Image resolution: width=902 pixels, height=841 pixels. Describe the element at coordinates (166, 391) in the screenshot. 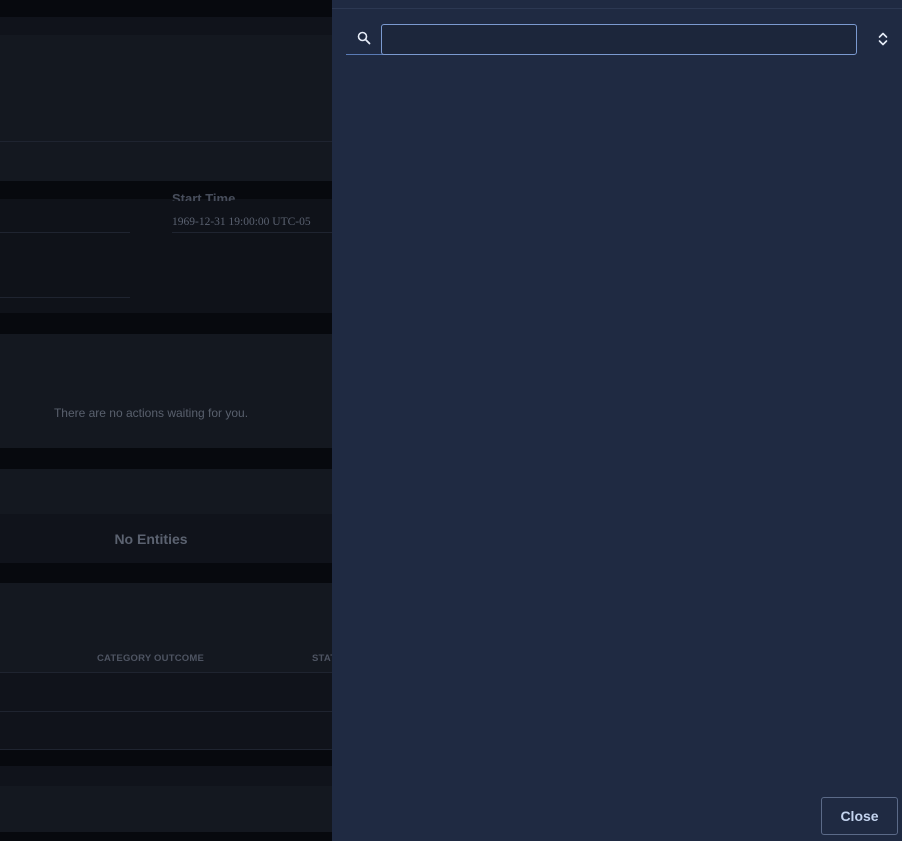

I see `actions-card` at that location.